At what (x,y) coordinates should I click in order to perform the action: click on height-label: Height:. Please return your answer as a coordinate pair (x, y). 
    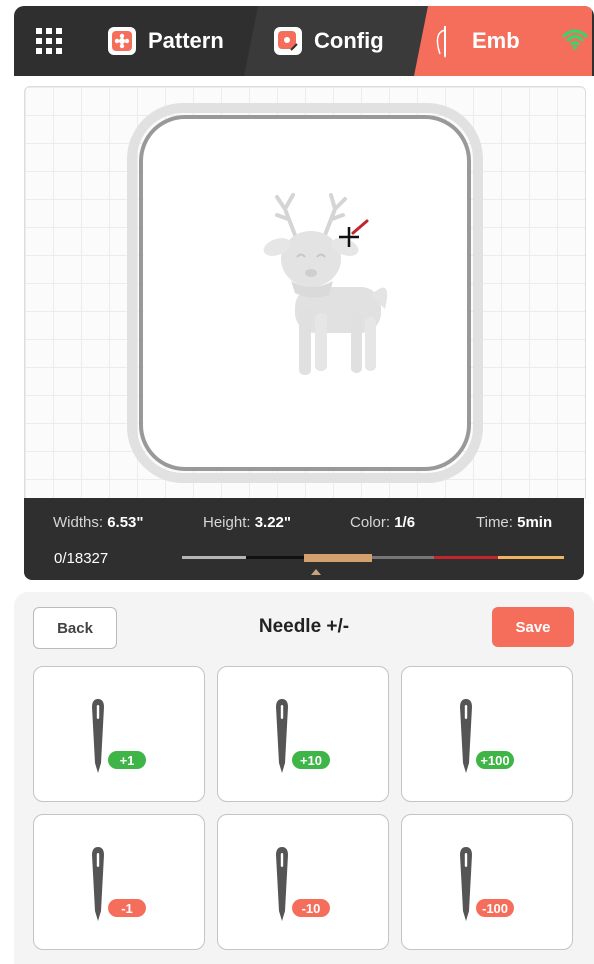
    Looking at the image, I should click on (227, 522).